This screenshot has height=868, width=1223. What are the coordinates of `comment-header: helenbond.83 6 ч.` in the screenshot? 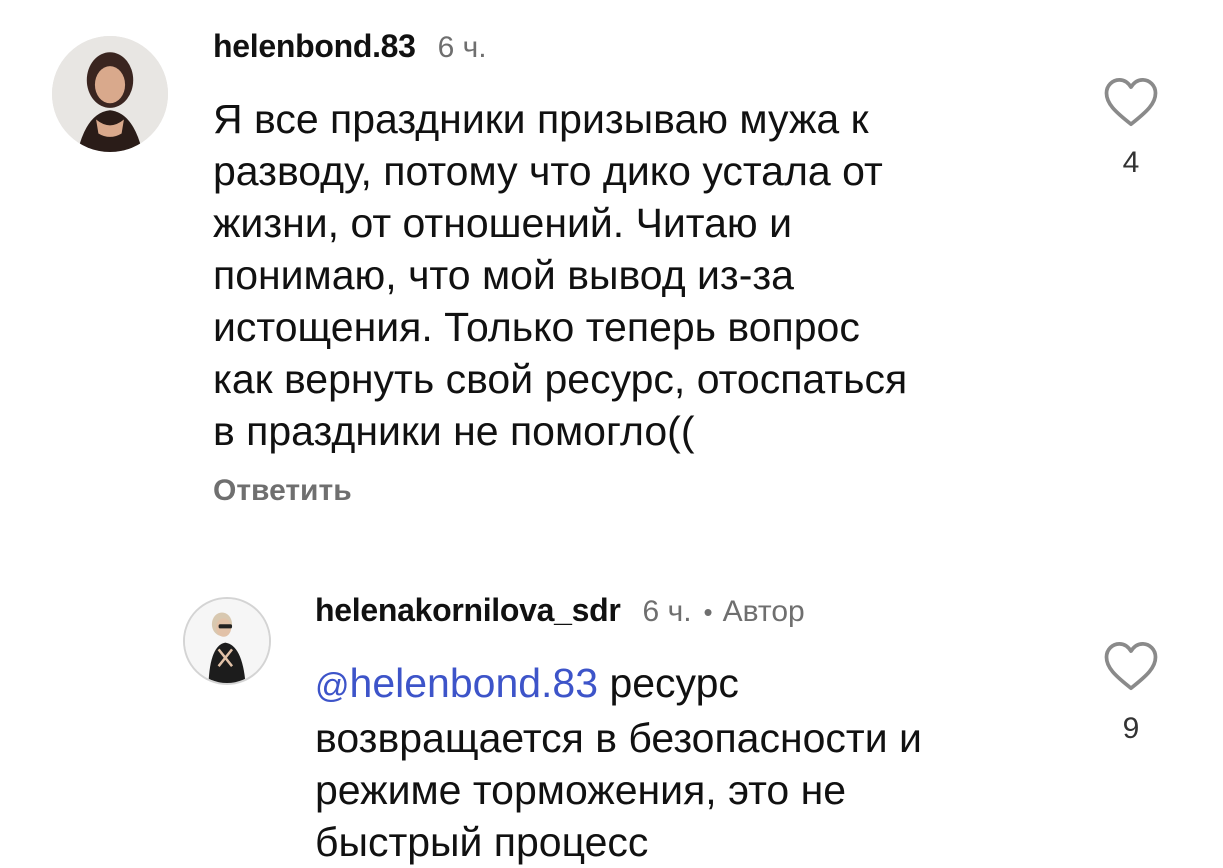 It's located at (350, 46).